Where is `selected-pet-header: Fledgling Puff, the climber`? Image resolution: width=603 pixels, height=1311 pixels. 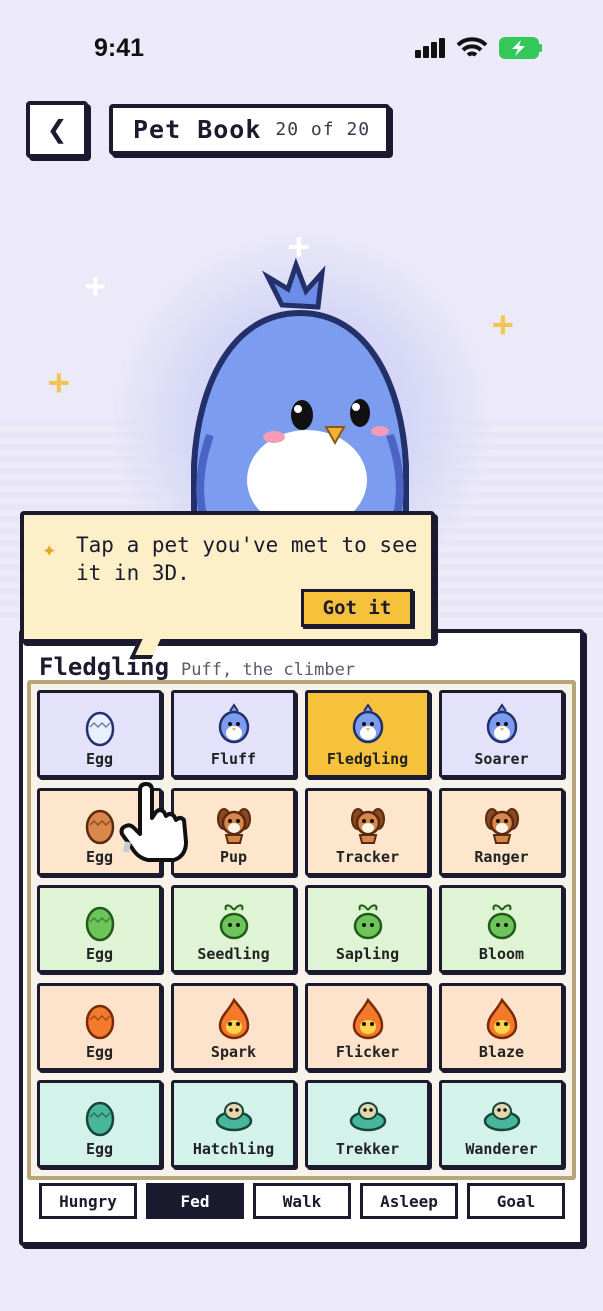
selected-pet-header: Fledgling Puff, the climber is located at coordinates (197, 667).